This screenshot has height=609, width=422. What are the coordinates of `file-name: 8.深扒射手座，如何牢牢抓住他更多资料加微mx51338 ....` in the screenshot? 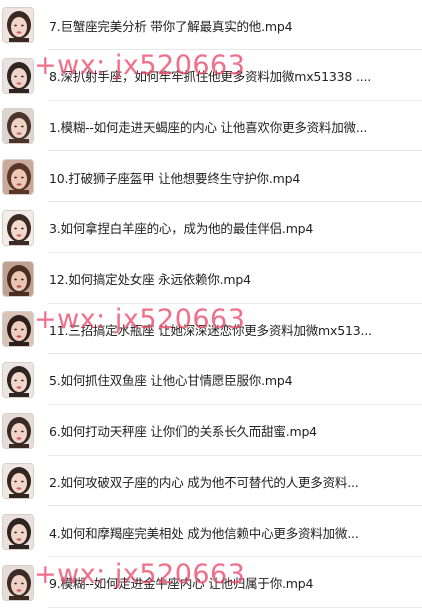 It's located at (210, 77).